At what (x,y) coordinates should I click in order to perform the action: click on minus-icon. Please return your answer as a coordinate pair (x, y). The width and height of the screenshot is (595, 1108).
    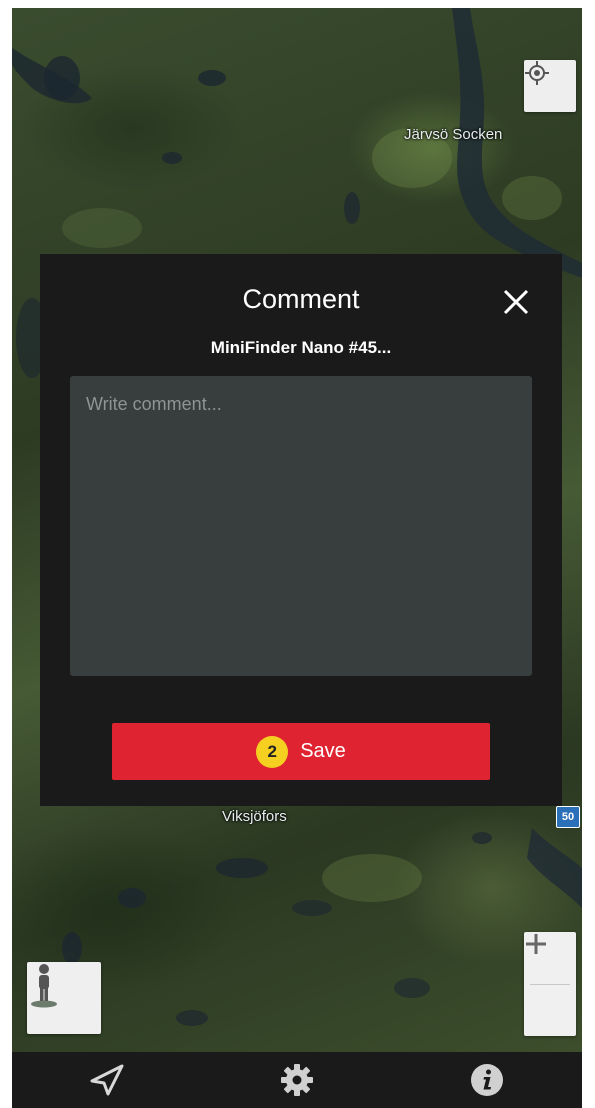
    Looking at the image, I should click on (536, 944).